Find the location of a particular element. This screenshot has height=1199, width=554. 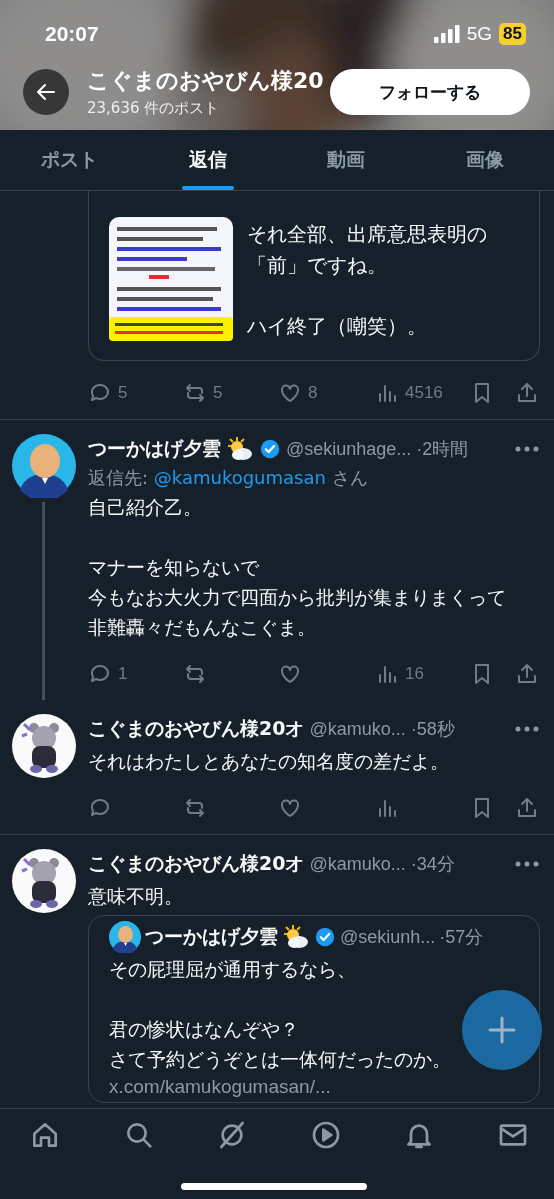

like-button: 8 is located at coordinates (298, 393).